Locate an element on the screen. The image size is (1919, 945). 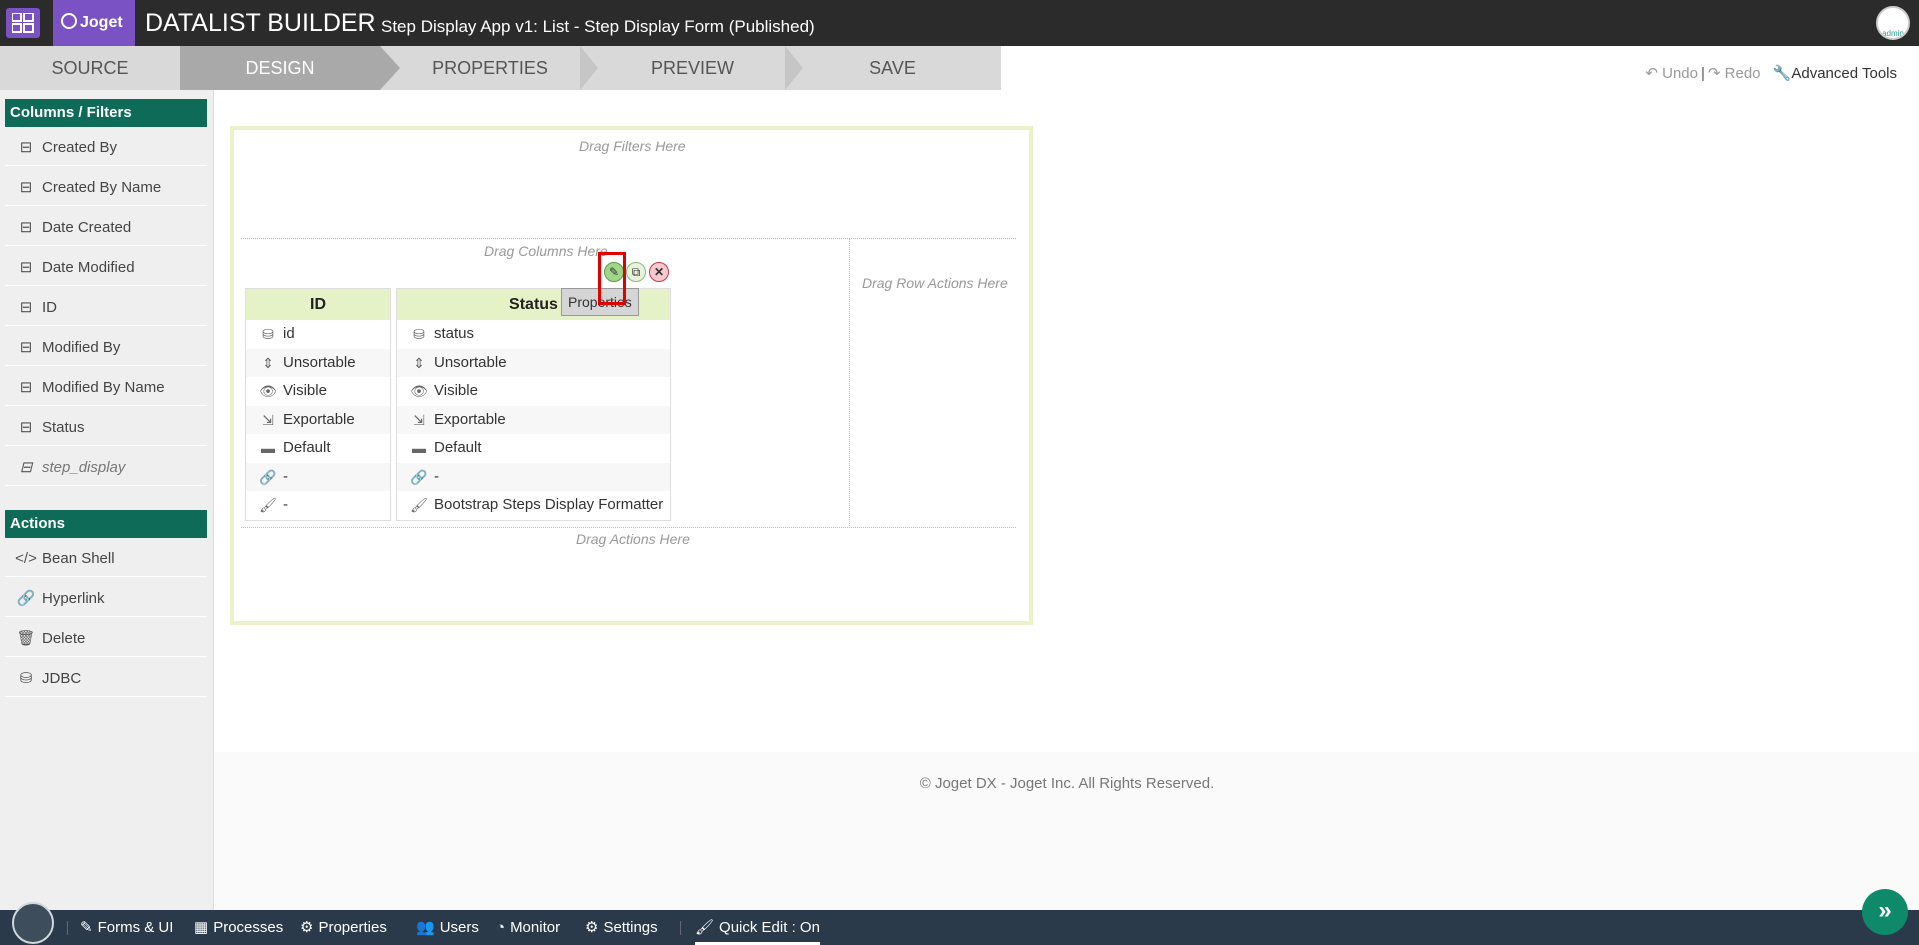
palette-item-label: Created By Name is located at coordinates (102, 187).